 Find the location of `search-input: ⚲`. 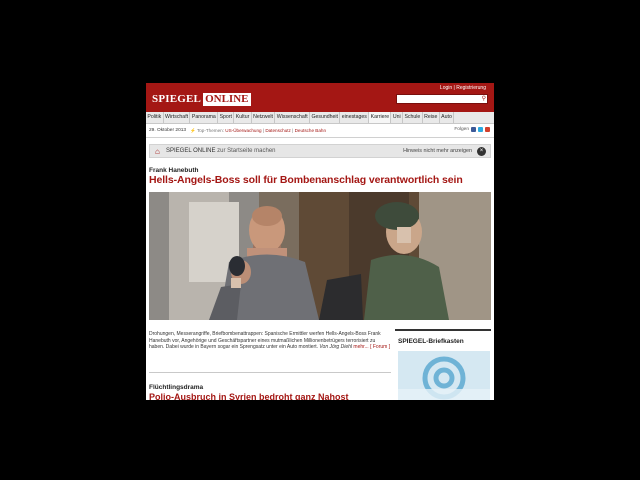

search-input: ⚲ is located at coordinates (442, 99).